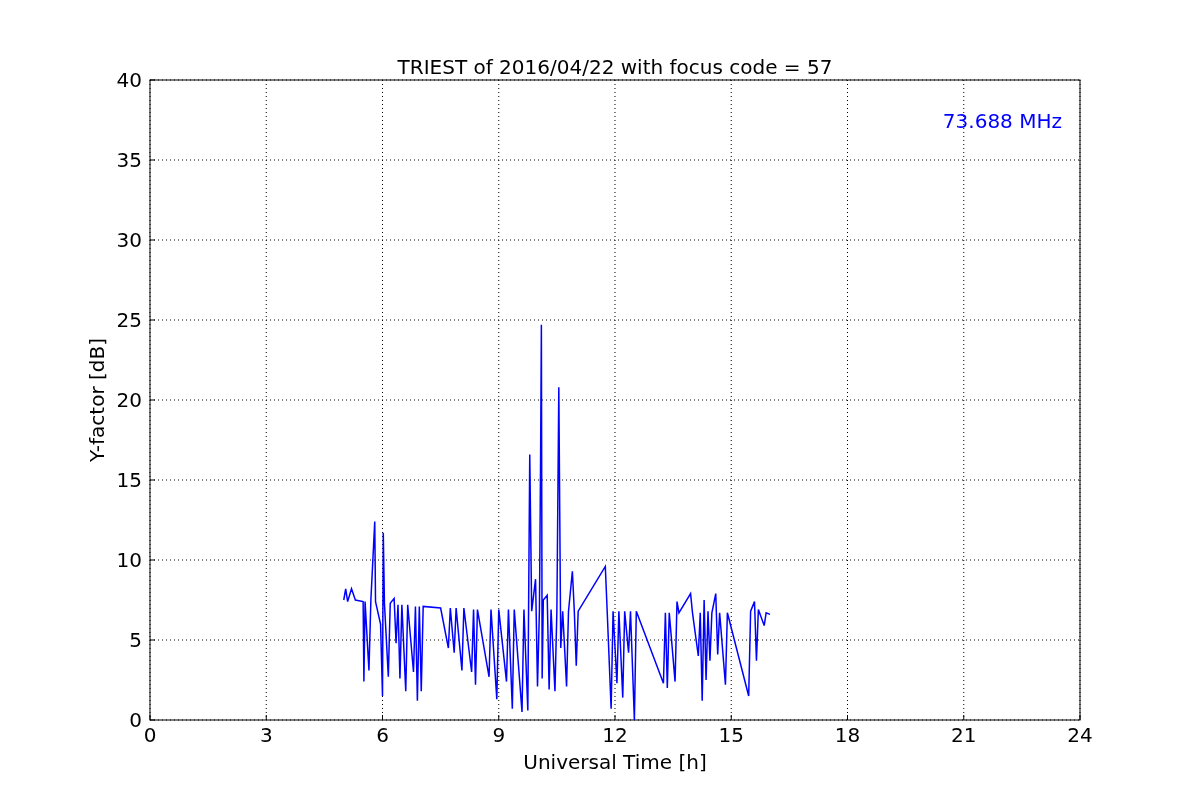 Image resolution: width=1200 pixels, height=800 pixels. I want to click on y-tick-label: 20, so click(129, 400).